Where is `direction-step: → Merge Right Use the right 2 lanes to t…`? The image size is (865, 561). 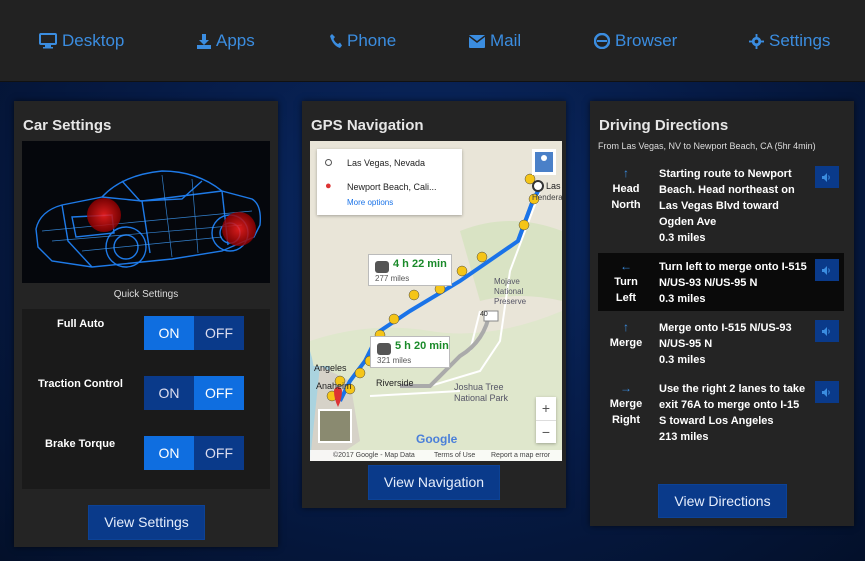
direction-step: → Merge Right Use the right 2 lanes to t… is located at coordinates (721, 420).